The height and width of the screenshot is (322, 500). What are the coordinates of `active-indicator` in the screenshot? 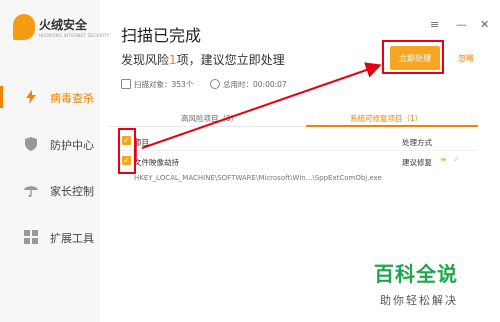 It's located at (1, 97).